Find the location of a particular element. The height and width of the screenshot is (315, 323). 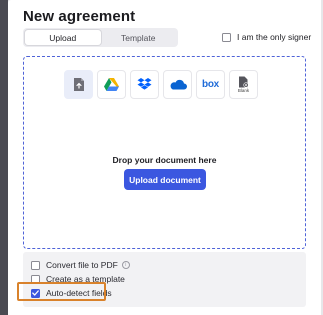

google-drive-button is located at coordinates (111, 84).